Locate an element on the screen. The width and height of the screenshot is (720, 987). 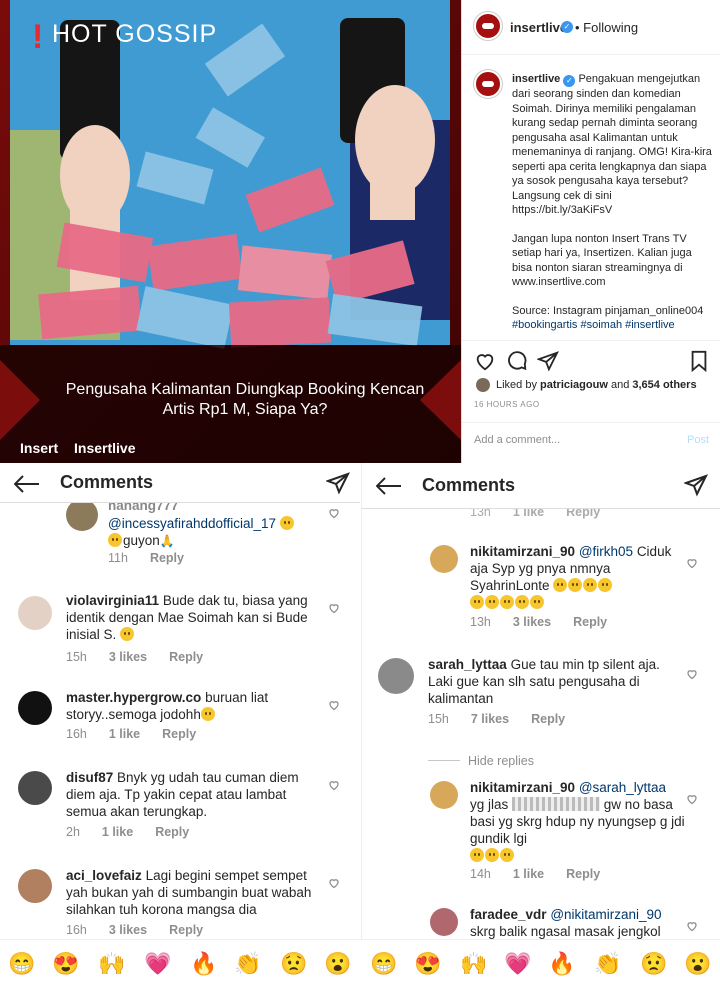
comment-text: @incessyafirahddofficial_17 guyon🙏 is located at coordinates (223, 532).